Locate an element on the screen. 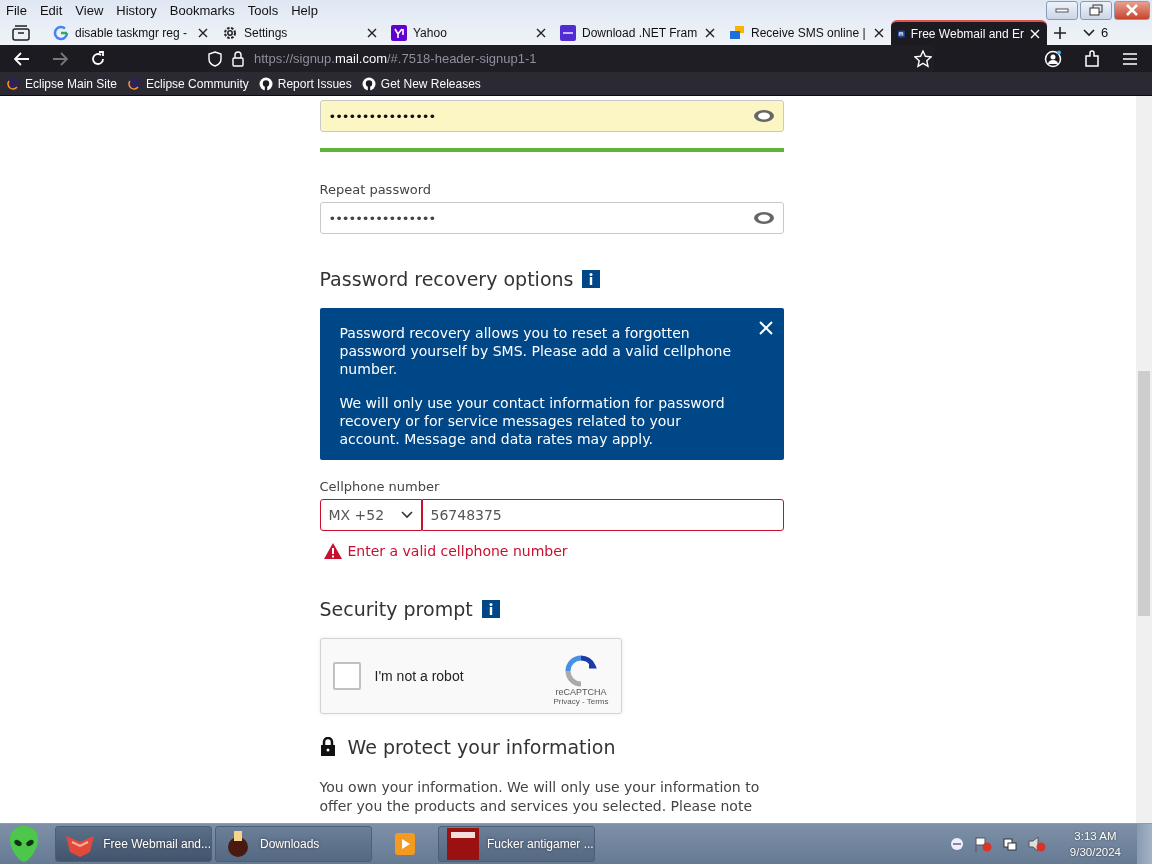 The width and height of the screenshot is (1152, 864). restore-button is located at coordinates (1096, 10).